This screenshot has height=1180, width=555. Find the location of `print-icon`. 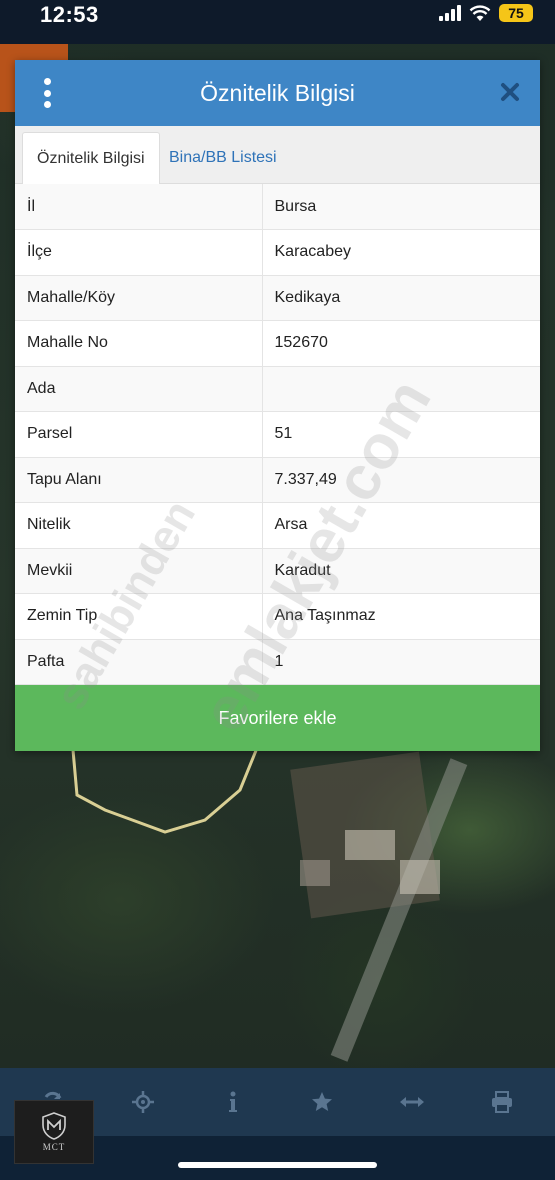

print-icon is located at coordinates (502, 1102).